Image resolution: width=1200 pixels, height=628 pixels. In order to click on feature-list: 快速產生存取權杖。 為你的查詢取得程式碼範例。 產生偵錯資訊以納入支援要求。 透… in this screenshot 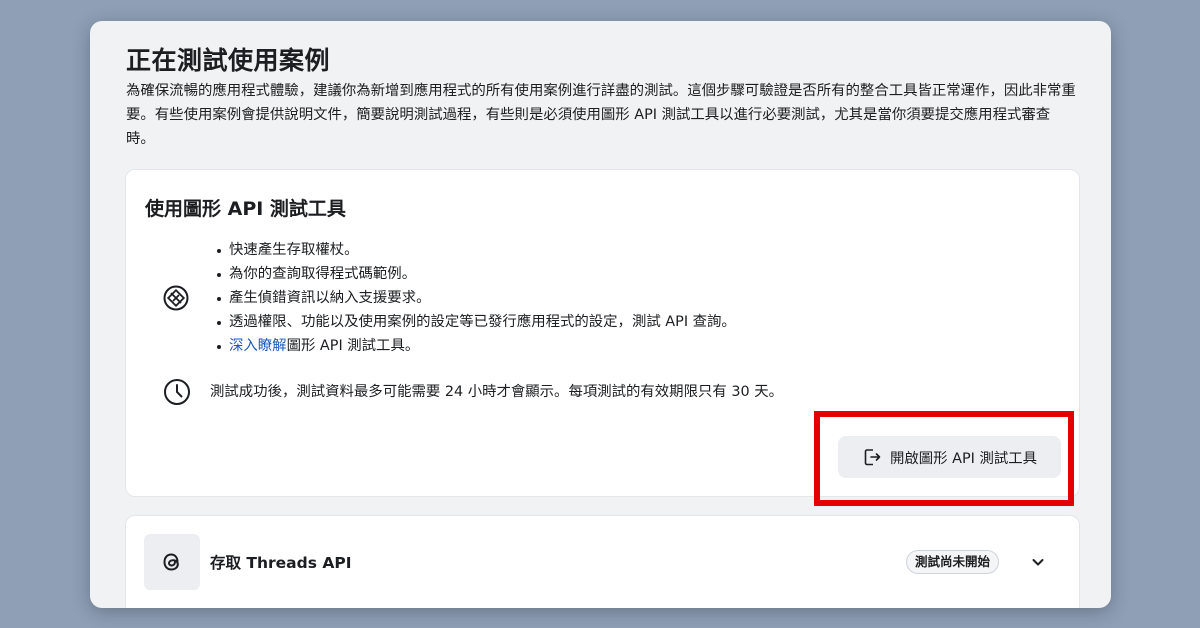, I will do `click(475, 298)`.